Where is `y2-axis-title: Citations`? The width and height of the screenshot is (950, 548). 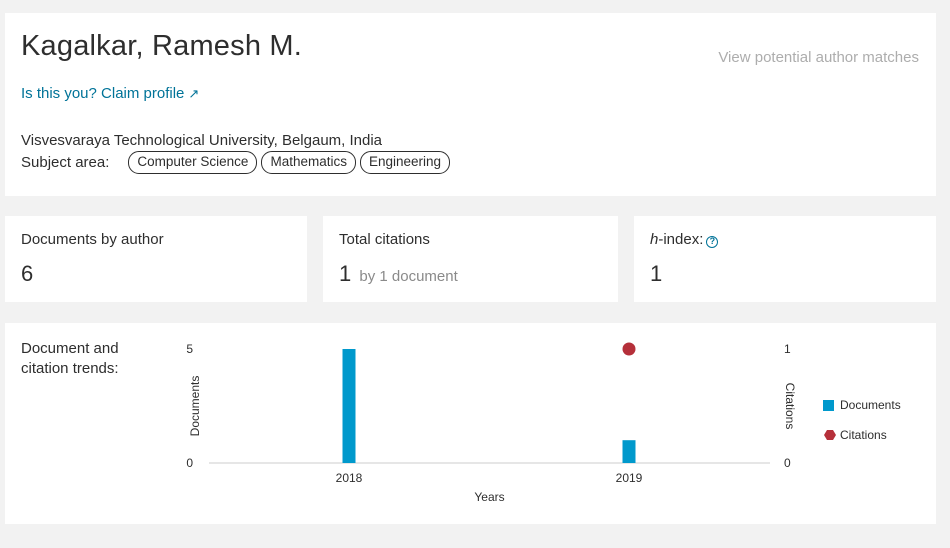 y2-axis-title: Citations is located at coordinates (790, 406).